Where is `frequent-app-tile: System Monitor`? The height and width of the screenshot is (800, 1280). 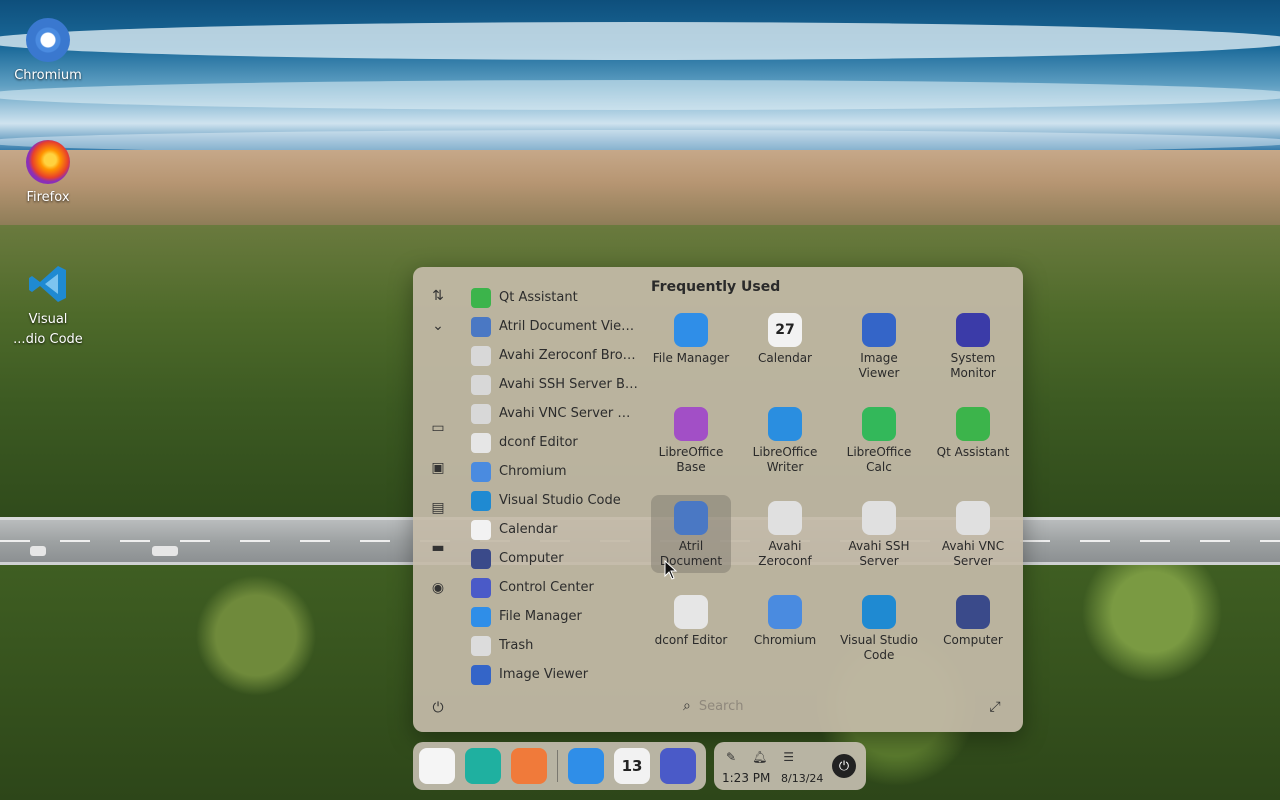
frequent-app-tile: System Monitor is located at coordinates (973, 346).